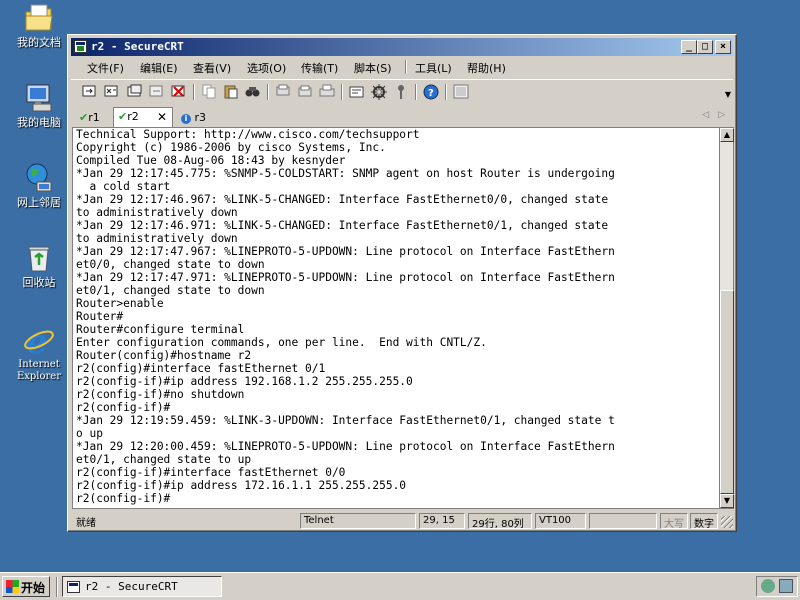 This screenshot has height=600, width=800. I want to click on connect-in-tab-icon, so click(135, 91).